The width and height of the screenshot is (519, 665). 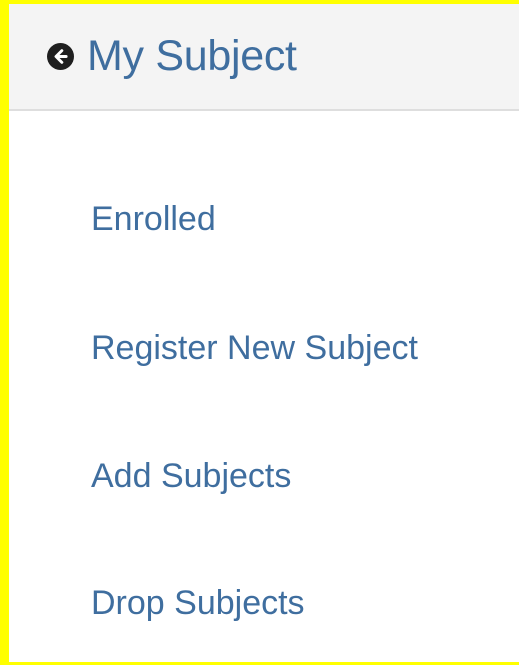 What do you see at coordinates (153, 219) in the screenshot?
I see `menu-item-enrolled: Enrolled` at bounding box center [153, 219].